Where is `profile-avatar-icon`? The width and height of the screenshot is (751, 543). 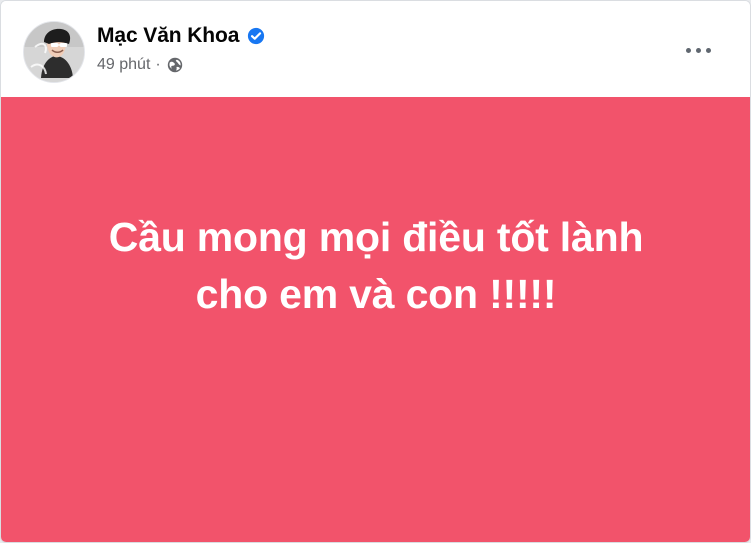
profile-avatar-icon is located at coordinates (54, 52).